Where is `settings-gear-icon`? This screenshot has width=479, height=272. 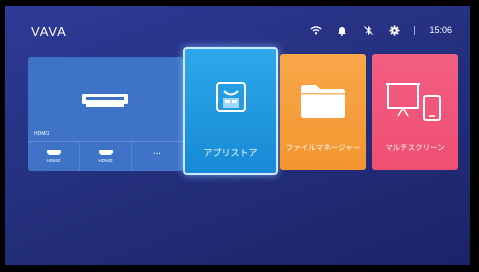
settings-gear-icon is located at coordinates (394, 30).